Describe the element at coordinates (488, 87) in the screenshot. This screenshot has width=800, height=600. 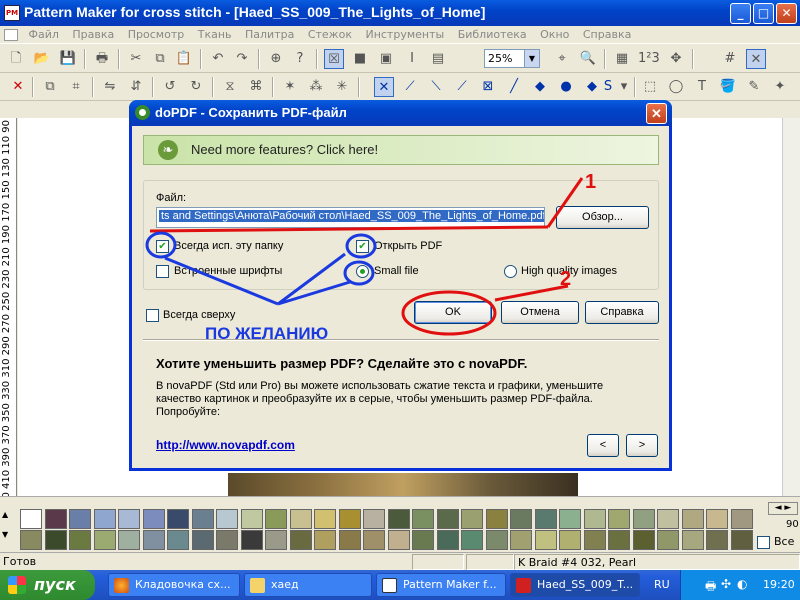
I see `petite-stitch-icon: ⊠` at that location.